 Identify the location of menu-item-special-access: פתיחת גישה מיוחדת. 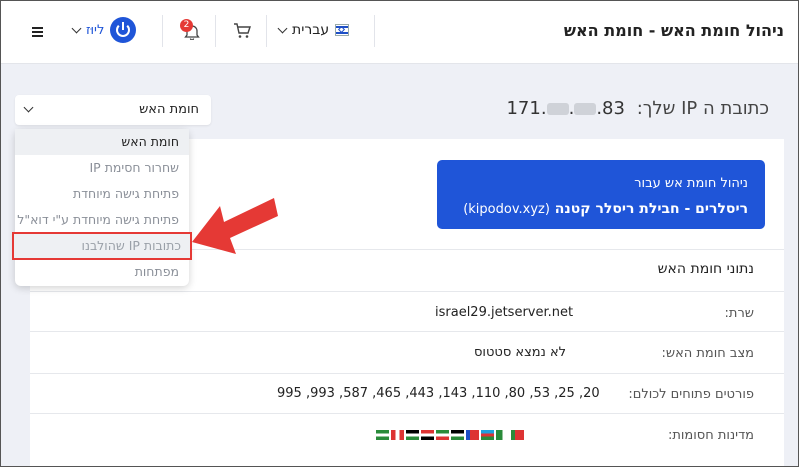
(102, 194).